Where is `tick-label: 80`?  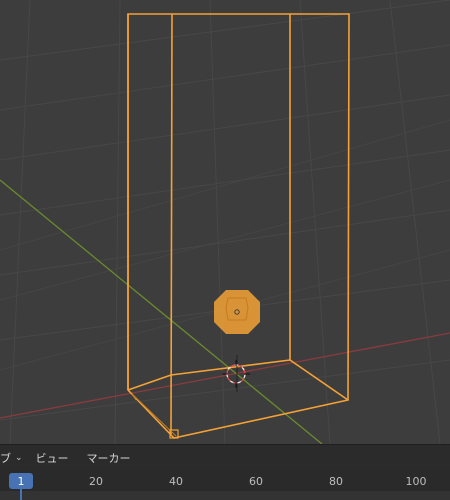 tick-label: 80 is located at coordinates (336, 481).